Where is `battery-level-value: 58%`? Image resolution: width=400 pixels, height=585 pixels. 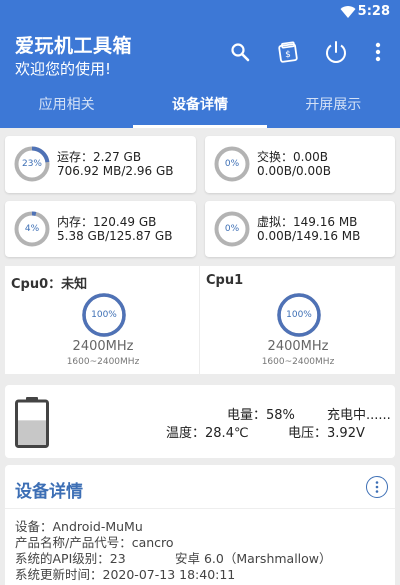
battery-level-value: 58% is located at coordinates (280, 415).